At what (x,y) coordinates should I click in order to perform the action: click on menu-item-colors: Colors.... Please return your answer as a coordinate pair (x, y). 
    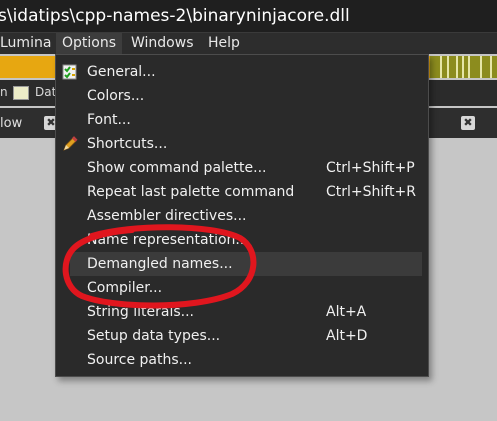
    Looking at the image, I should click on (242, 96).